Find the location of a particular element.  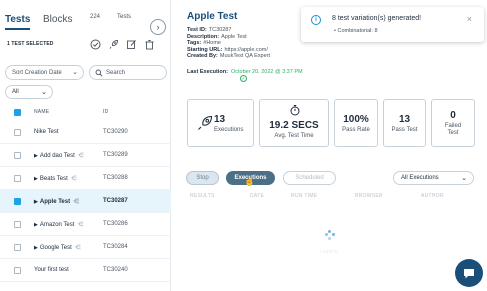

stat-label: Avg. Test Time is located at coordinates (294, 136).